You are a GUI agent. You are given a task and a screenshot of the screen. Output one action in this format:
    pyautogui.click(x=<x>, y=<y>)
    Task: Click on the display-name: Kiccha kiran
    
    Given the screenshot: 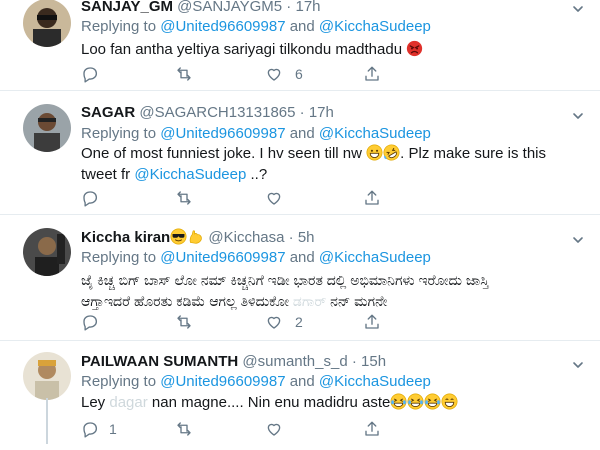 What is the action you would take?
    pyautogui.click(x=125, y=237)
    